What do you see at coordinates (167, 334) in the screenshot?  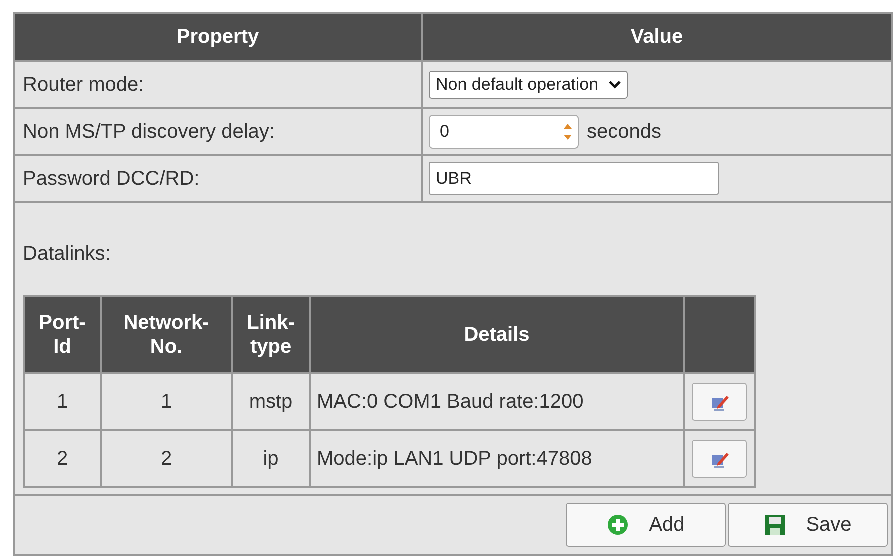 I see `column-header: Network-No.` at bounding box center [167, 334].